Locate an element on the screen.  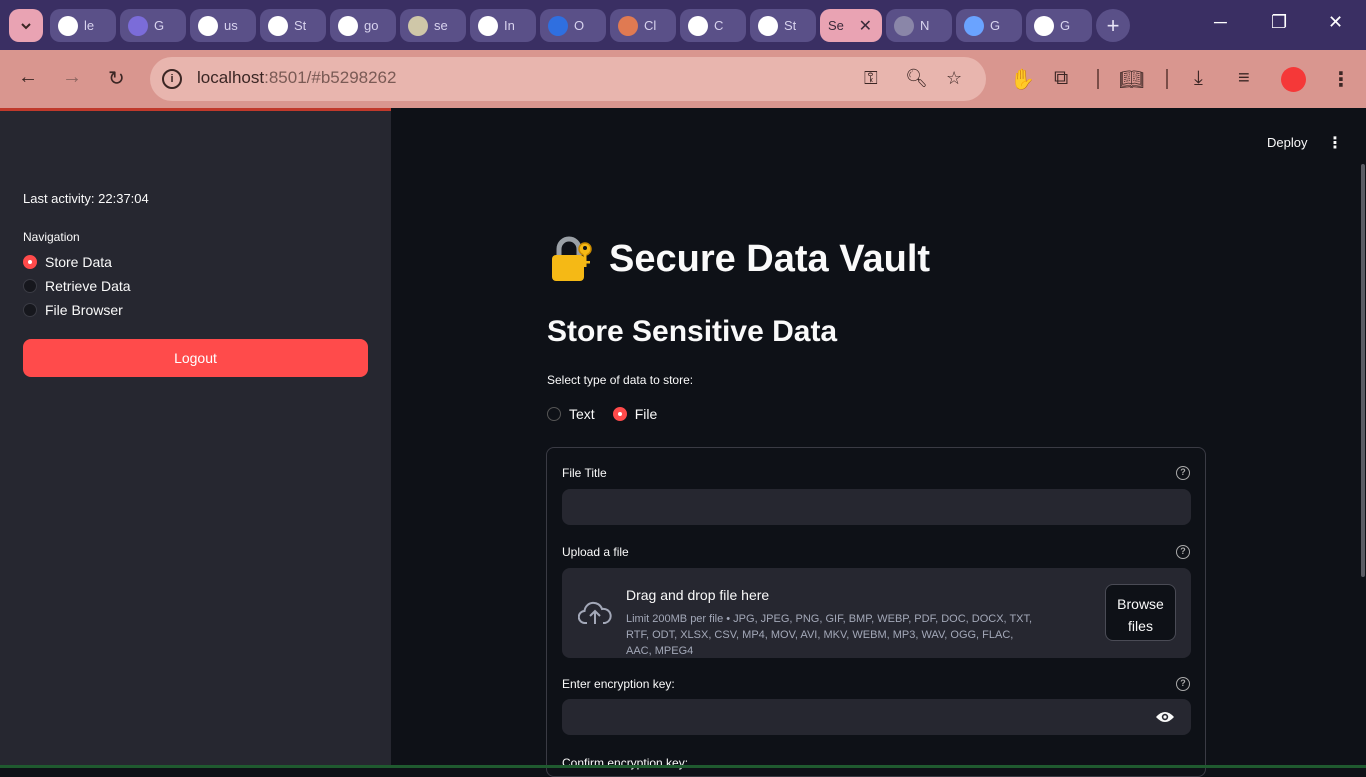
reading-mode-icon: 📖︎ is located at coordinates (1131, 79).